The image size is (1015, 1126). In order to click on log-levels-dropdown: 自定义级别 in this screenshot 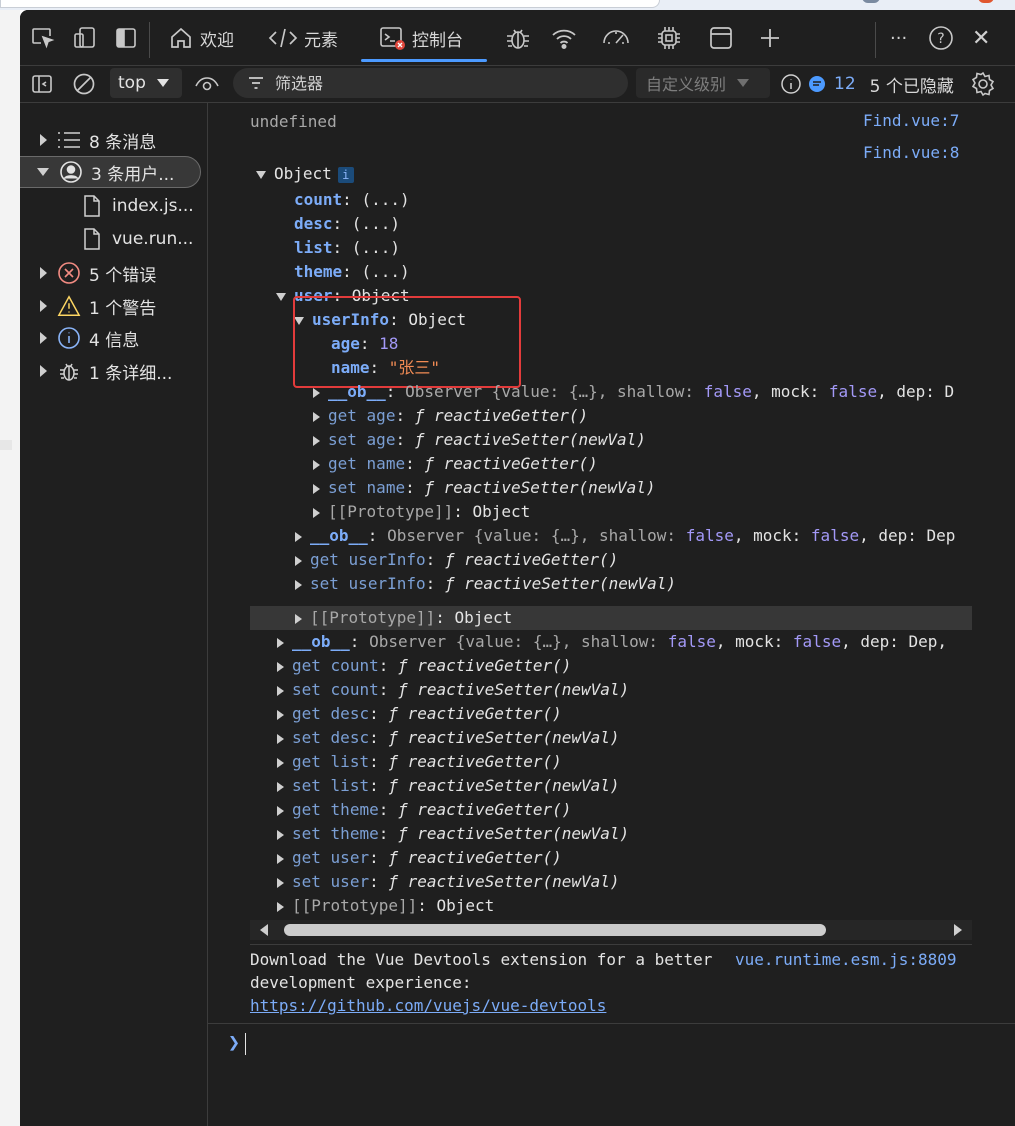, I will do `click(703, 83)`.